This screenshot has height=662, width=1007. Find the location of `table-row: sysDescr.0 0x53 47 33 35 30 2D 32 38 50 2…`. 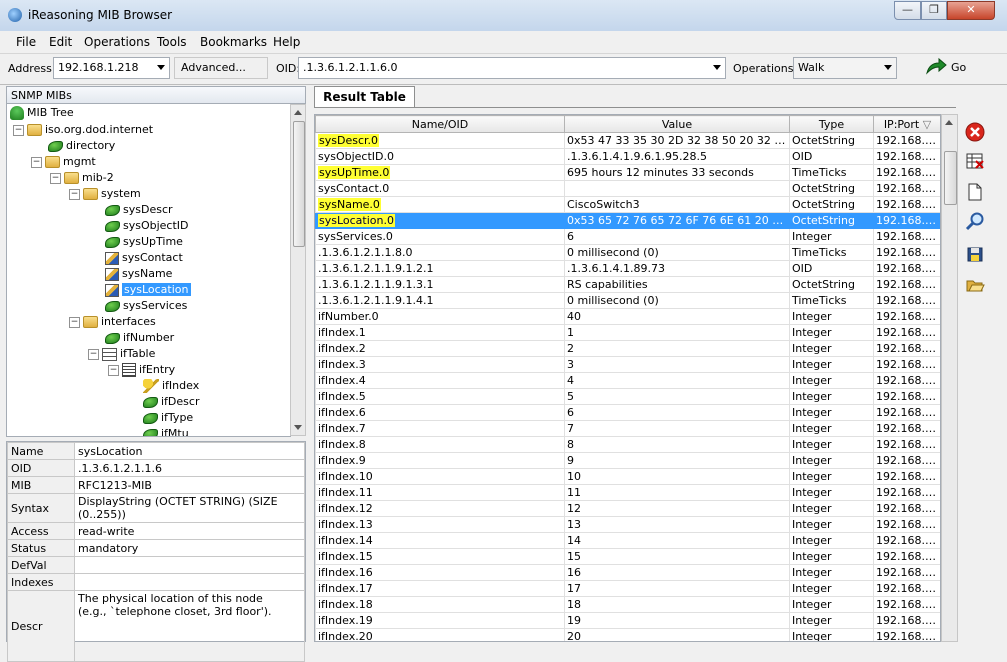

table-row: sysDescr.0 0x53 47 33 35 30 2D 32 38 50 2… is located at coordinates (627, 140).